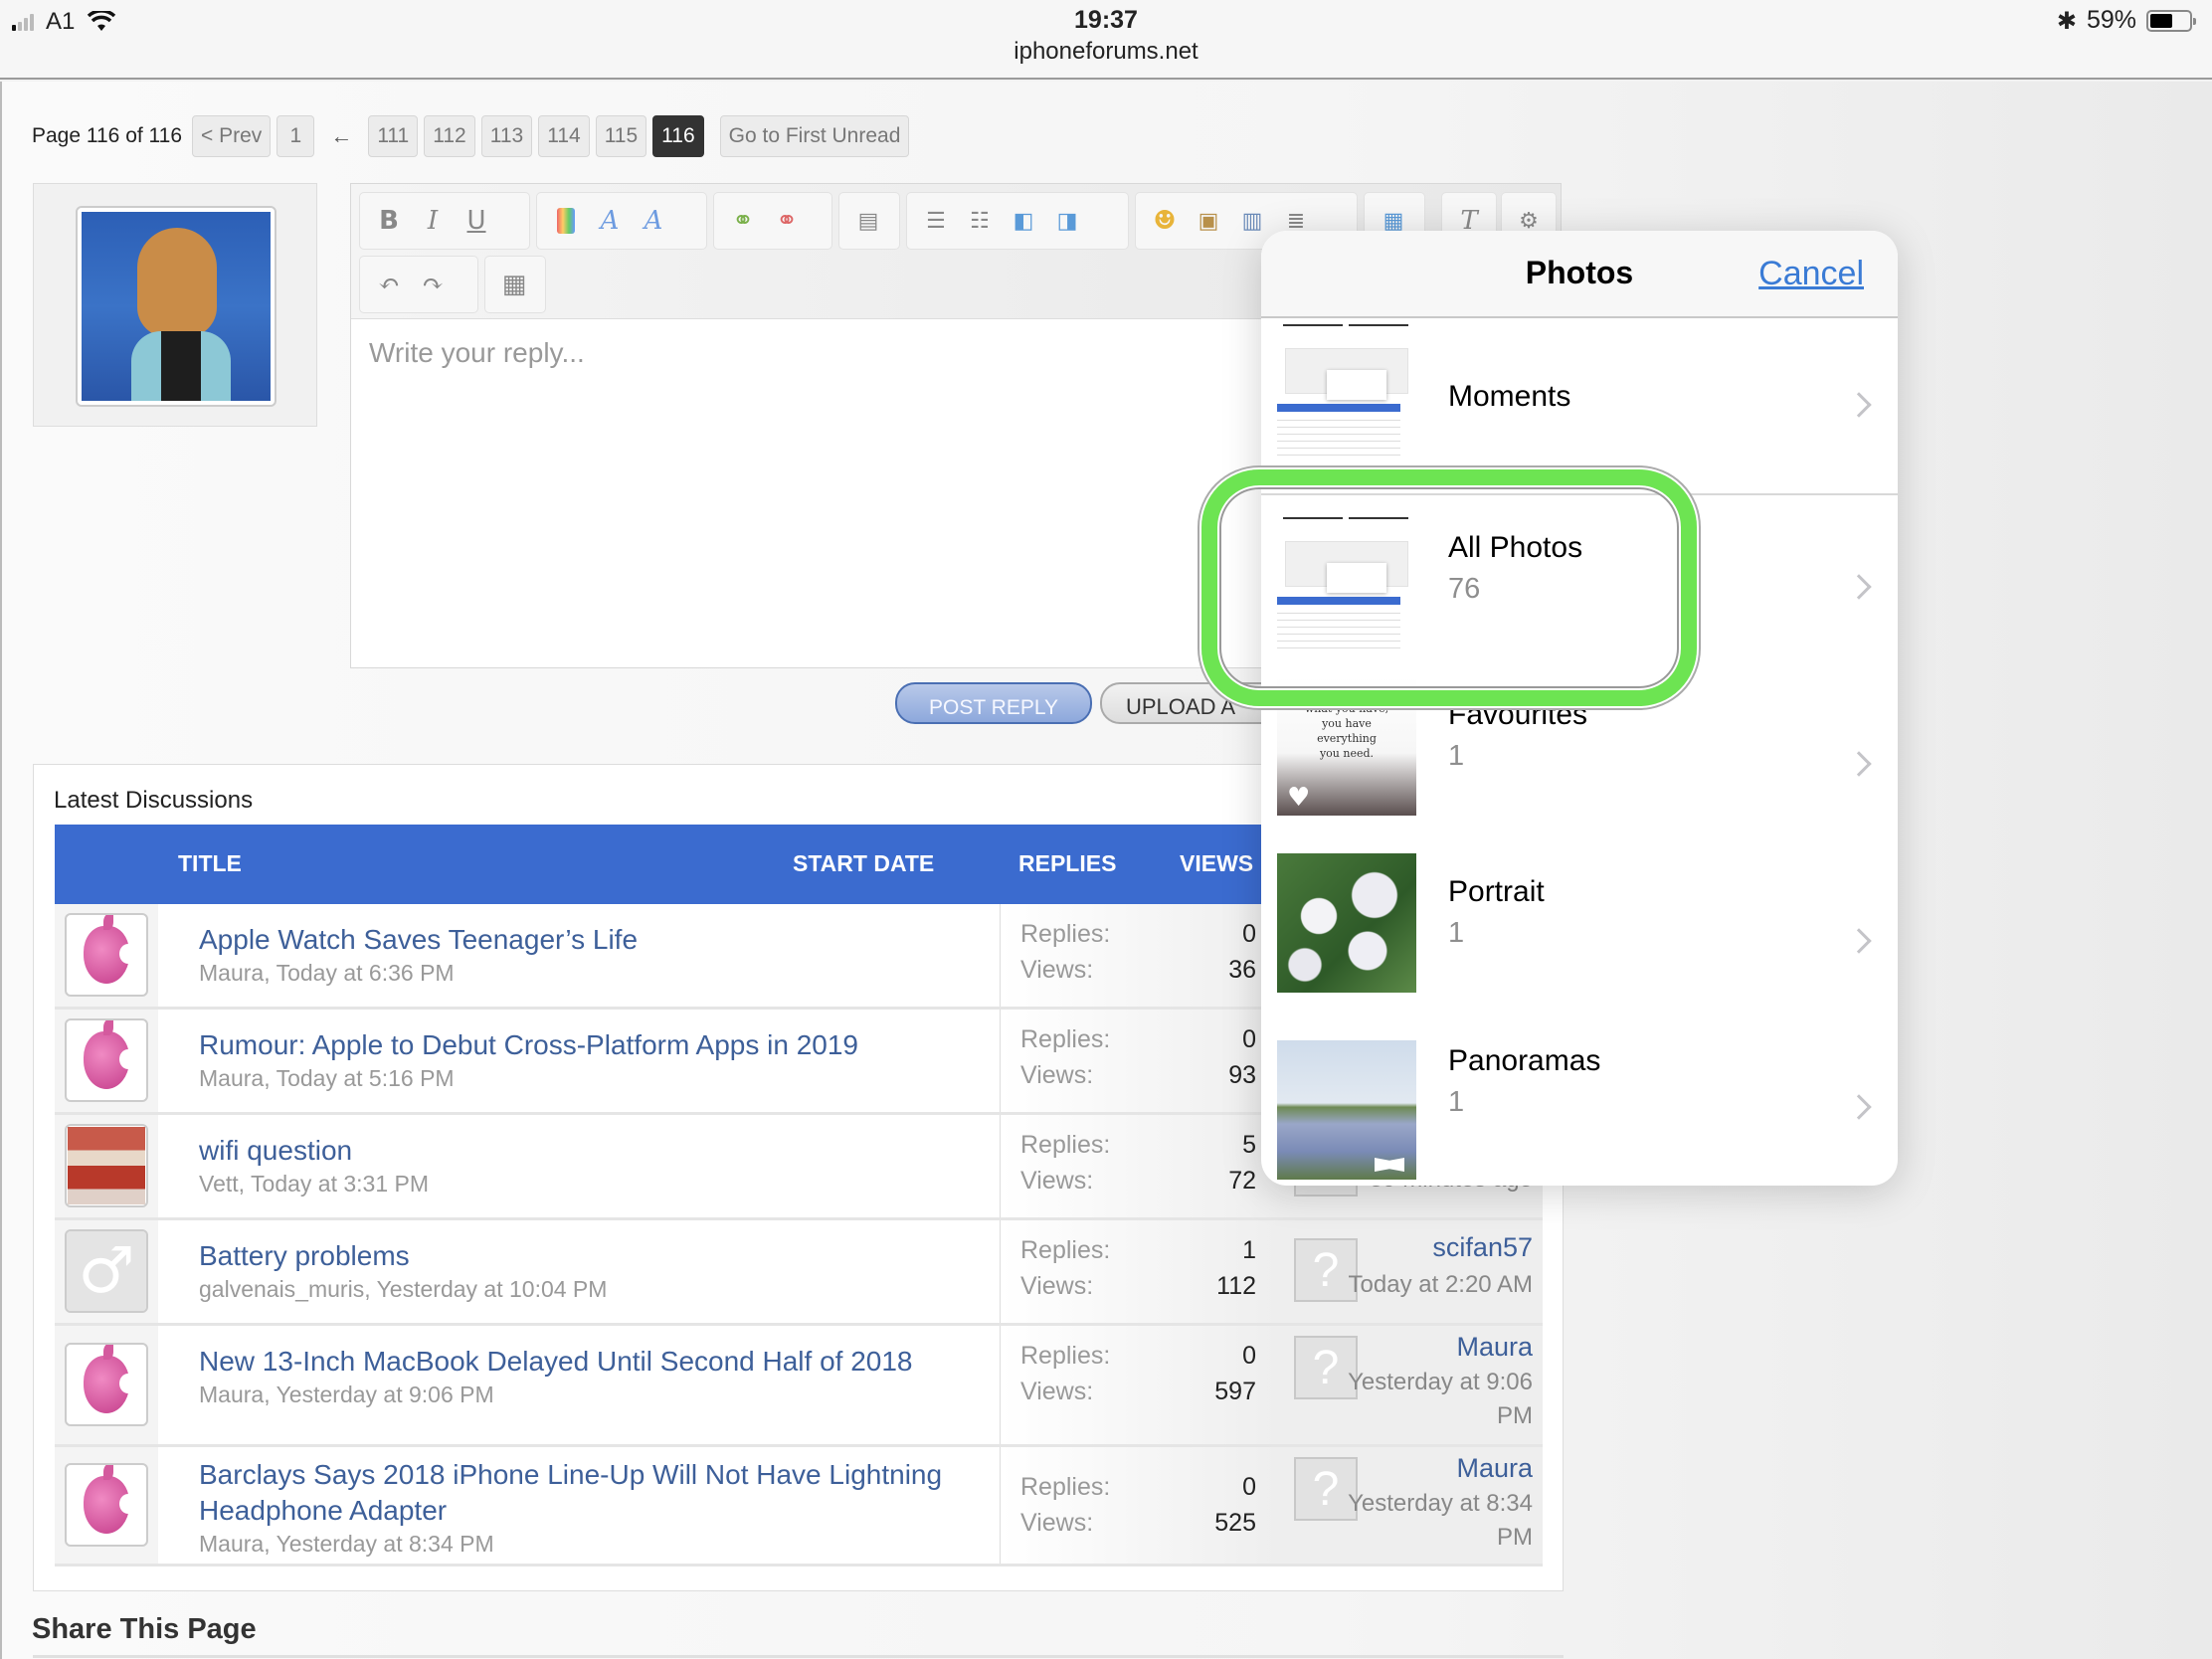  I want to click on album-thumbnail, so click(1346, 1110).